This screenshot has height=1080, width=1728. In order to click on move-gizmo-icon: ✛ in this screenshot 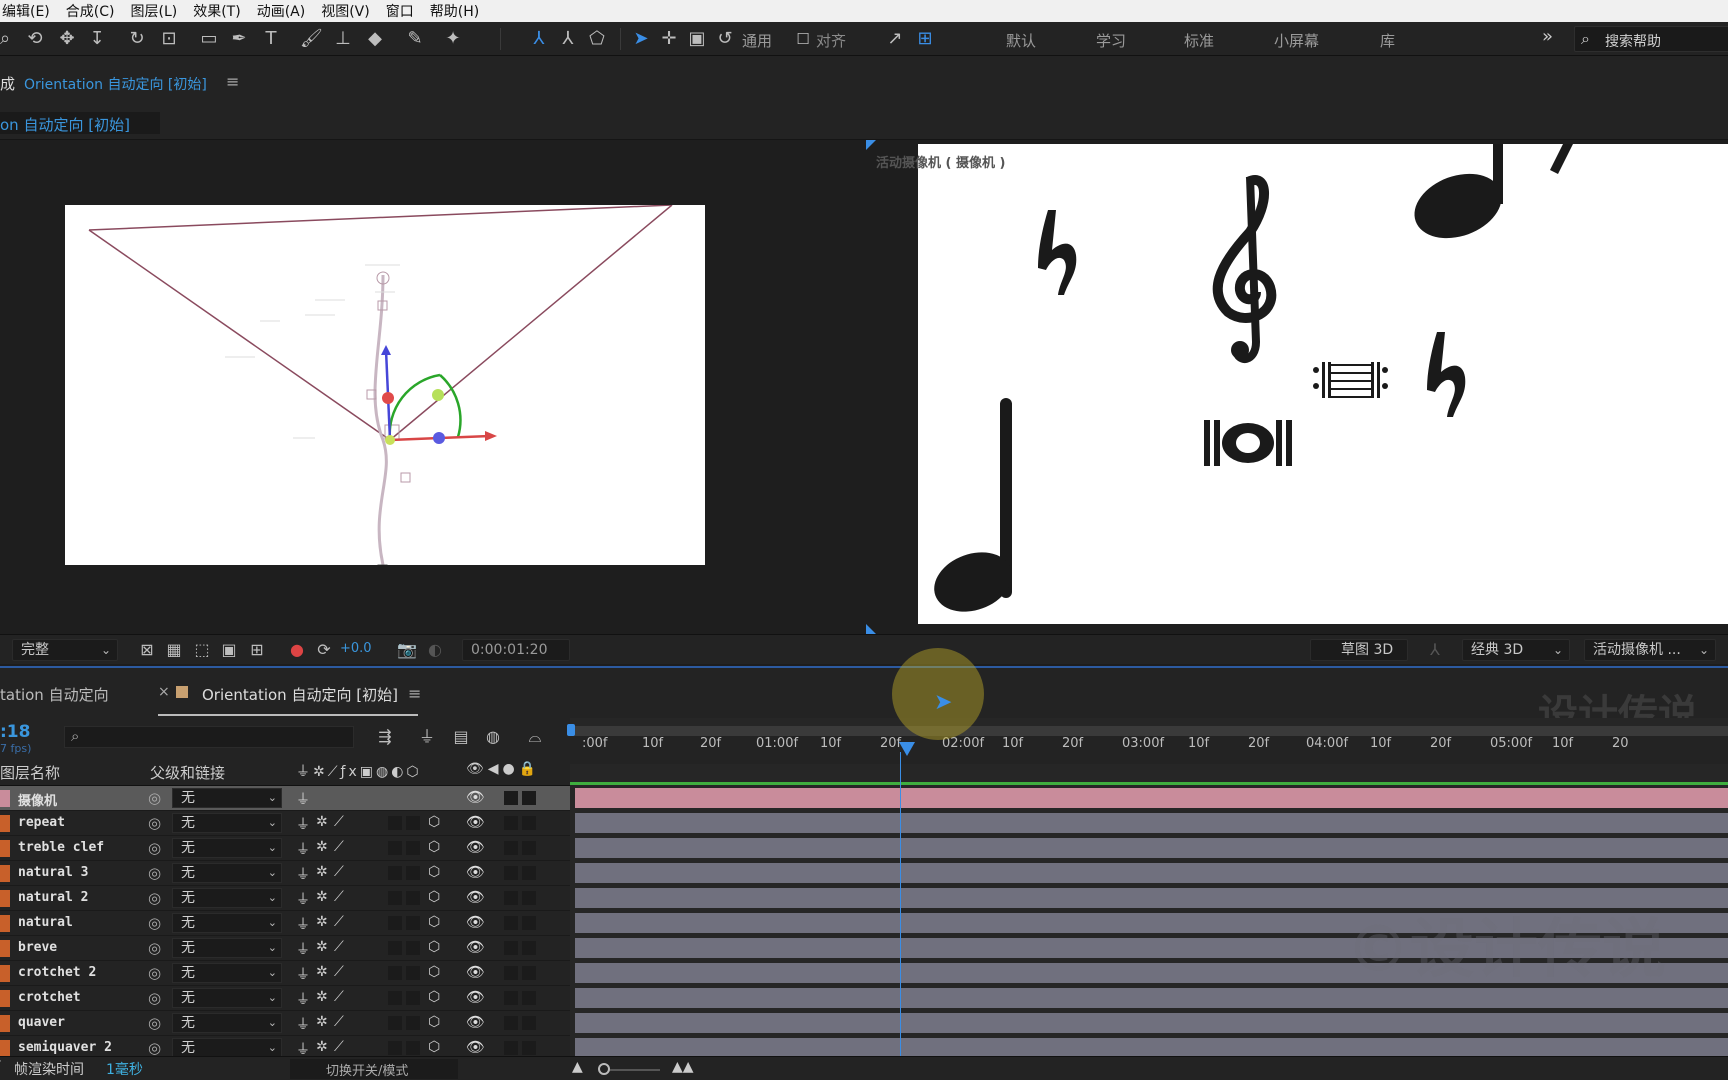, I will do `click(669, 39)`.